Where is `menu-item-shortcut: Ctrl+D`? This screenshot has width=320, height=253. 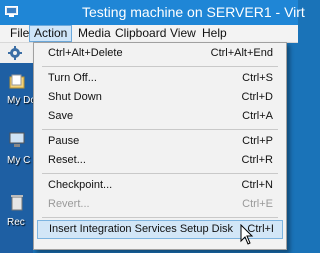 menu-item-shortcut: Ctrl+D is located at coordinates (257, 97).